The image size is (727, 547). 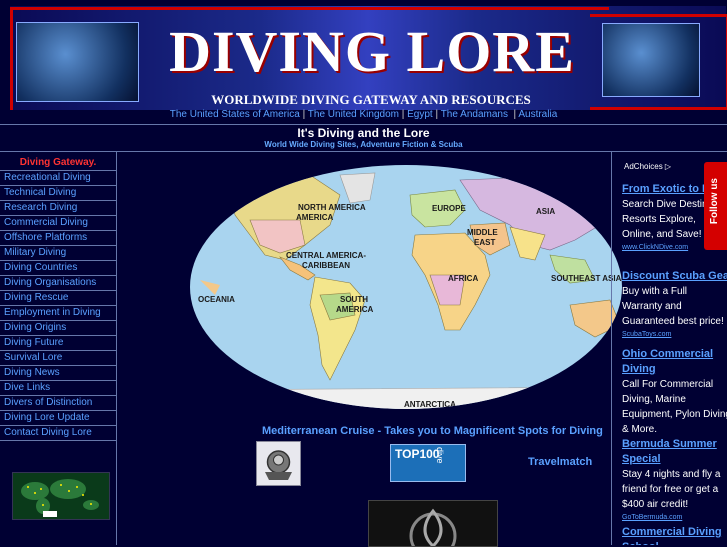 I want to click on sidebar-item-diving-news: Diving News, so click(x=58, y=372).